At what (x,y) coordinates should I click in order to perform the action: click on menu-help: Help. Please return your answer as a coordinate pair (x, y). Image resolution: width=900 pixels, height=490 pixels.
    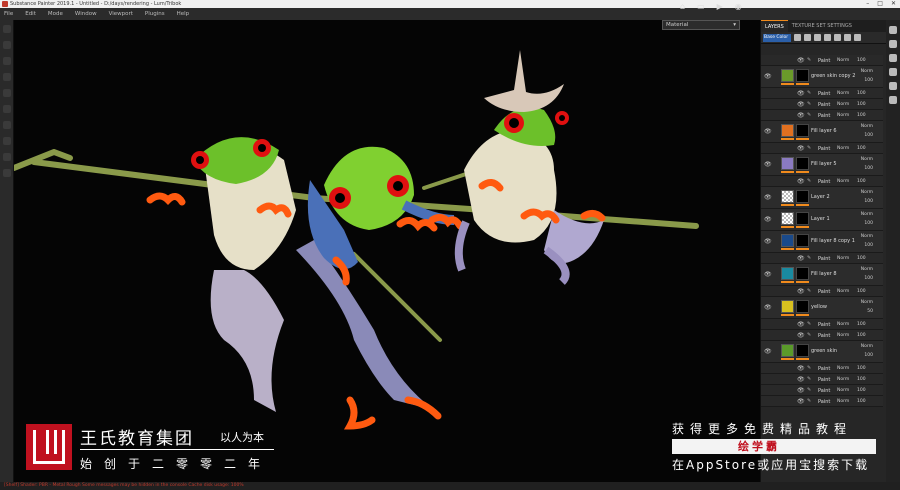
    Looking at the image, I should click on (183, 14).